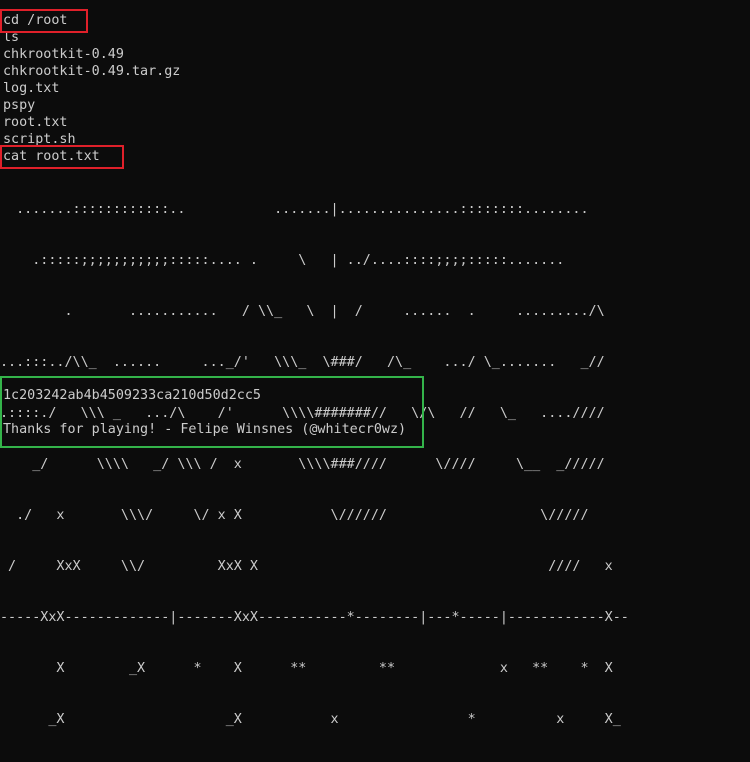  What do you see at coordinates (294, 515) in the screenshot?
I see `ascii-art-line: ./ x \\\/ \/ x X \////// \/////` at bounding box center [294, 515].